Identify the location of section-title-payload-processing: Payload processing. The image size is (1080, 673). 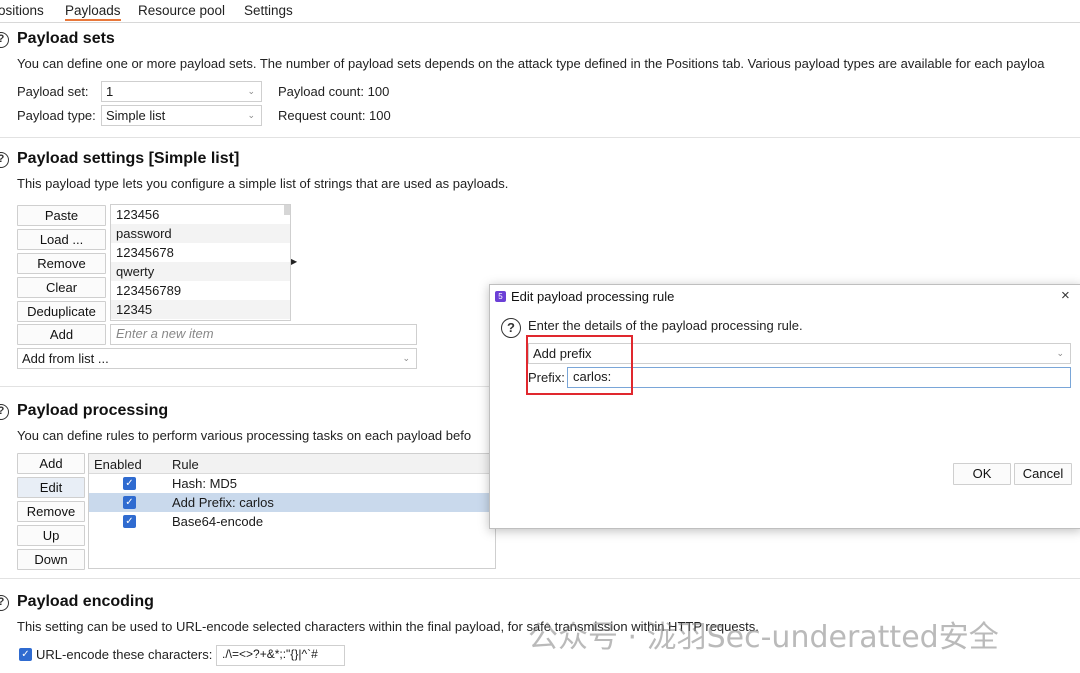
(93, 410).